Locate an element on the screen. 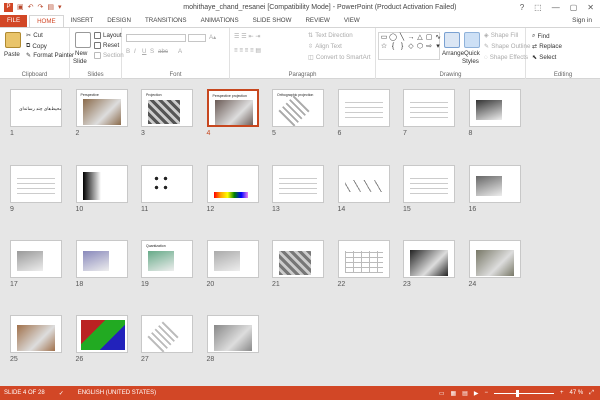 The height and width of the screenshot is (400, 600). minimize-button: — is located at coordinates (556, 7).